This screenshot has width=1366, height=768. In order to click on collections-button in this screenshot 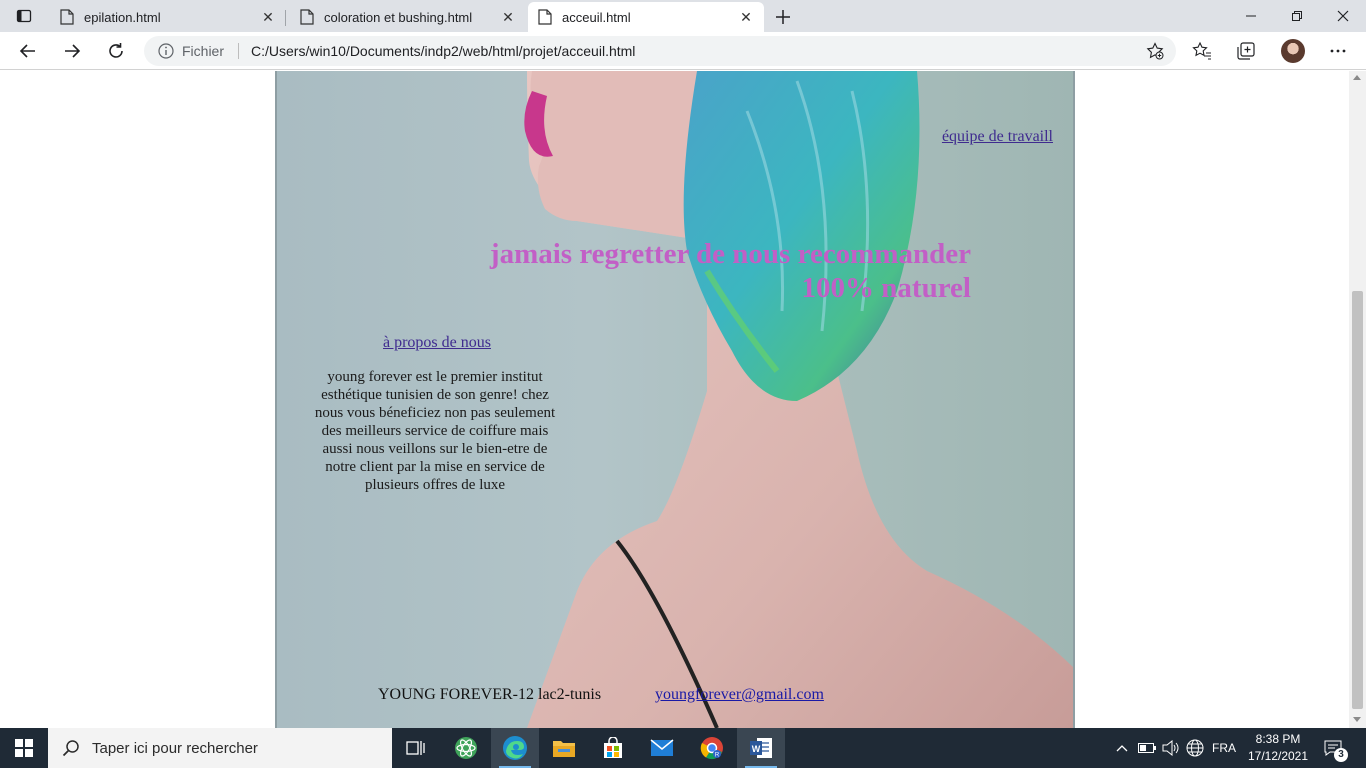, I will do `click(1246, 51)`.